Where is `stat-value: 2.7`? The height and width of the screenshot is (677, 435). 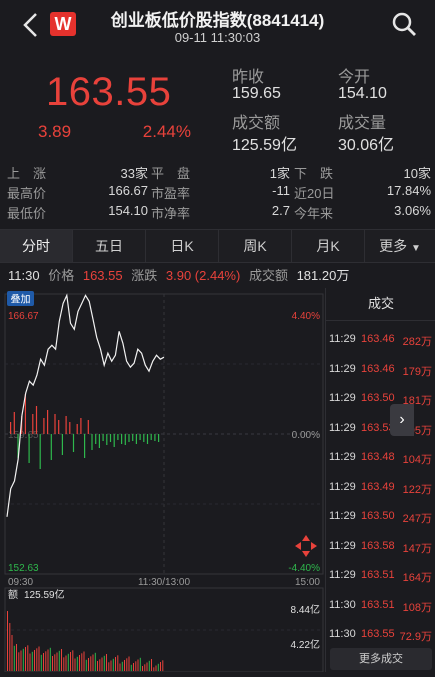
stat-value: 2.7 is located at coordinates (280, 210).